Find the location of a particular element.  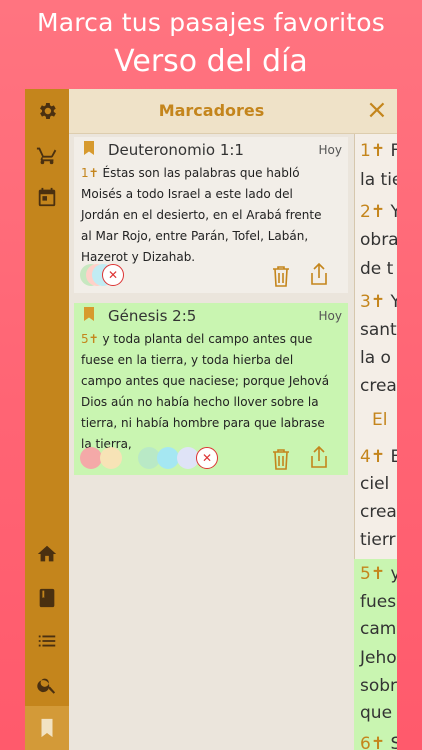

reader-line: tierr is located at coordinates (378, 540).